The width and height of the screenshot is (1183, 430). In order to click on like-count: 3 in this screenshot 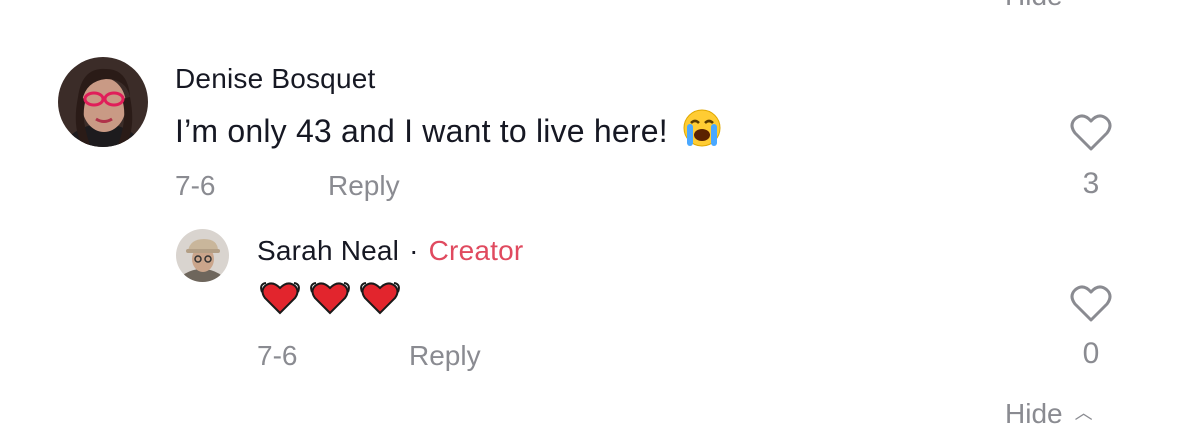, I will do `click(1091, 183)`.